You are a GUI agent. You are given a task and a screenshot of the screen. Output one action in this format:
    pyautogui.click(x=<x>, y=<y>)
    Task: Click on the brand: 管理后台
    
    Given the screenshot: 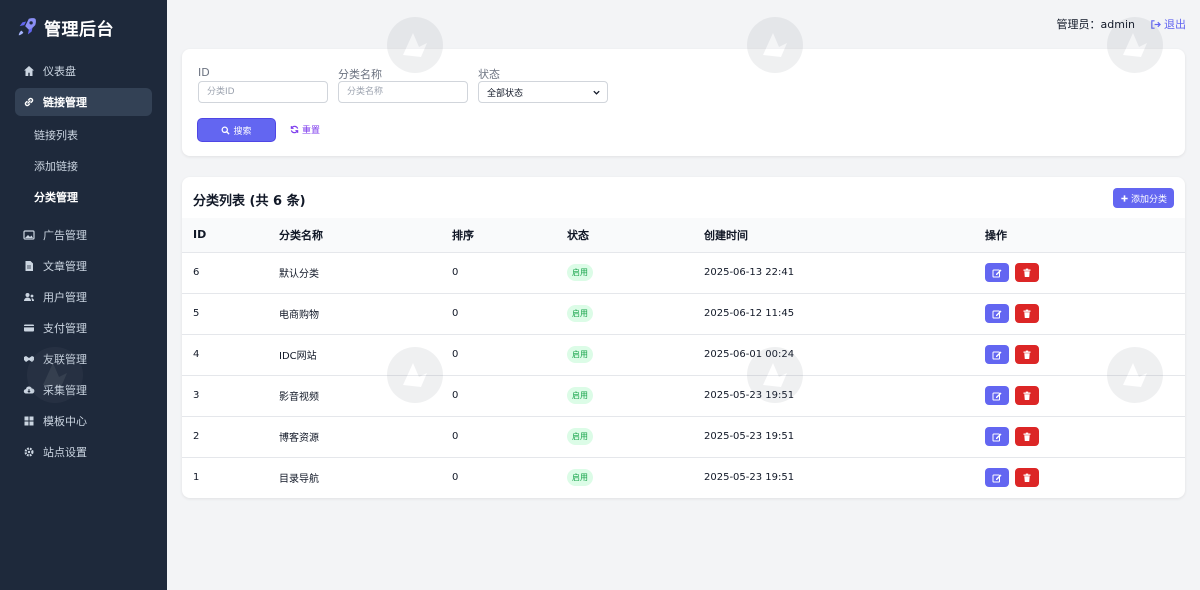 What is the action you would take?
    pyautogui.click(x=83, y=27)
    